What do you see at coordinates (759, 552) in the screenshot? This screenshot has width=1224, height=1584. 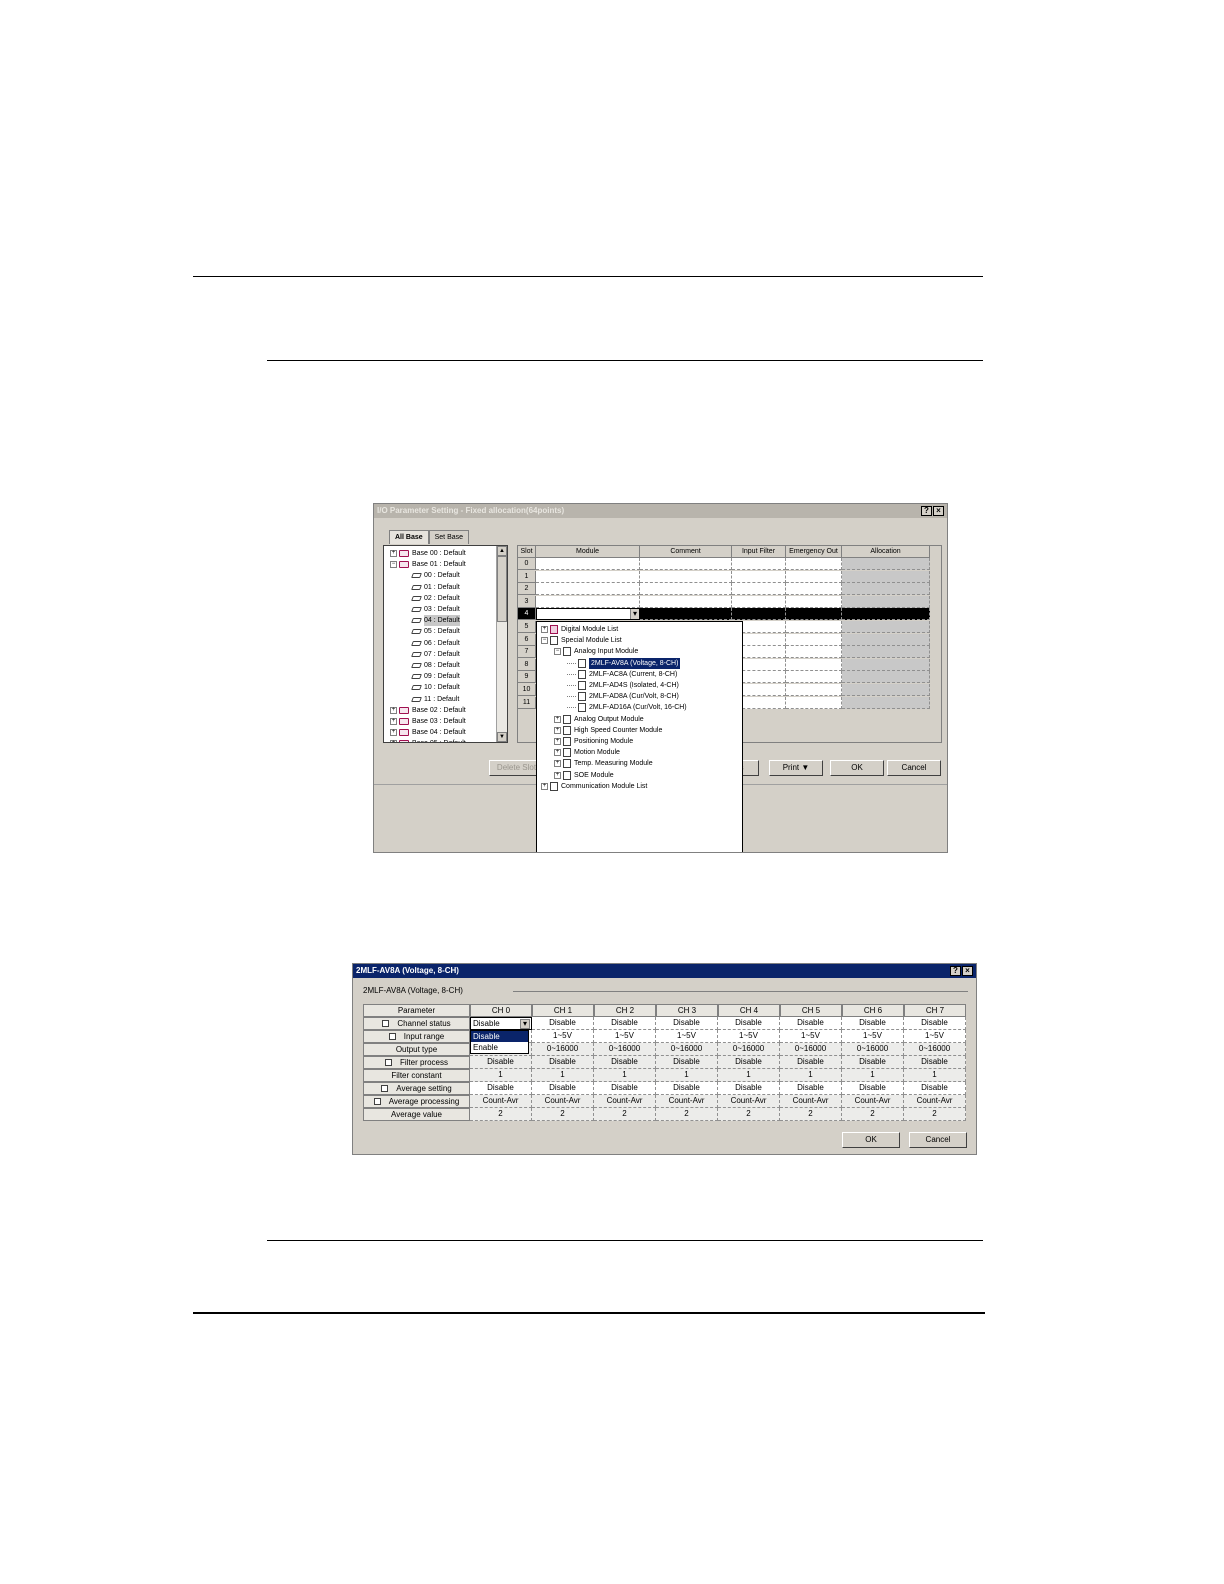 I see `grid-header: Input Filter` at bounding box center [759, 552].